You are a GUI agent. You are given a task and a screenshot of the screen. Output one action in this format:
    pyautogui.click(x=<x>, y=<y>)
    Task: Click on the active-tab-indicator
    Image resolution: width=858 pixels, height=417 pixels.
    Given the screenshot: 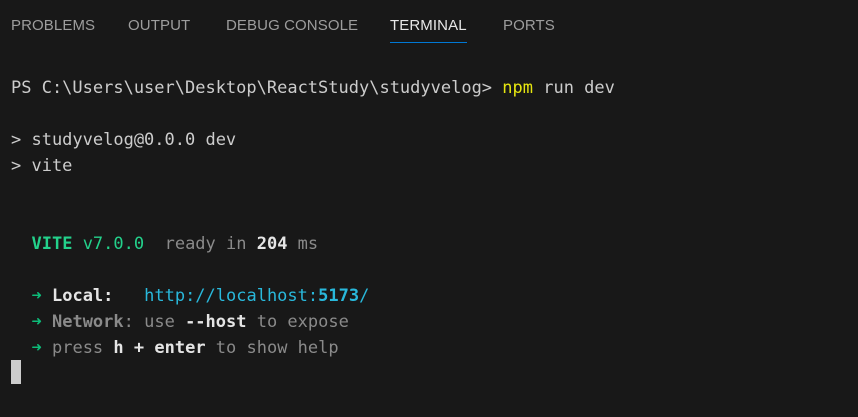 What is the action you would take?
    pyautogui.click(x=428, y=42)
    